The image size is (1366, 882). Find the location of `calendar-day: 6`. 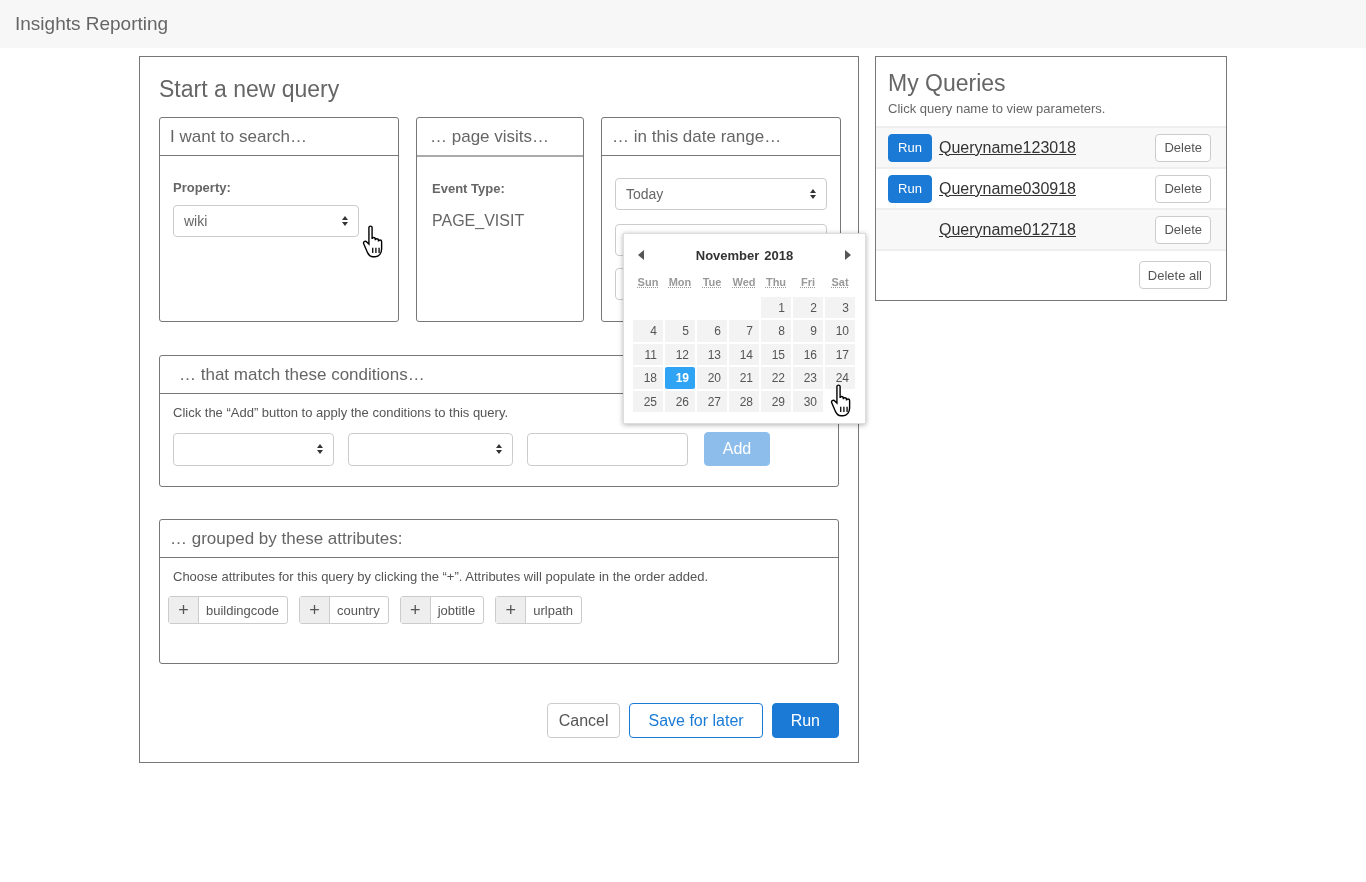

calendar-day: 6 is located at coordinates (712, 331).